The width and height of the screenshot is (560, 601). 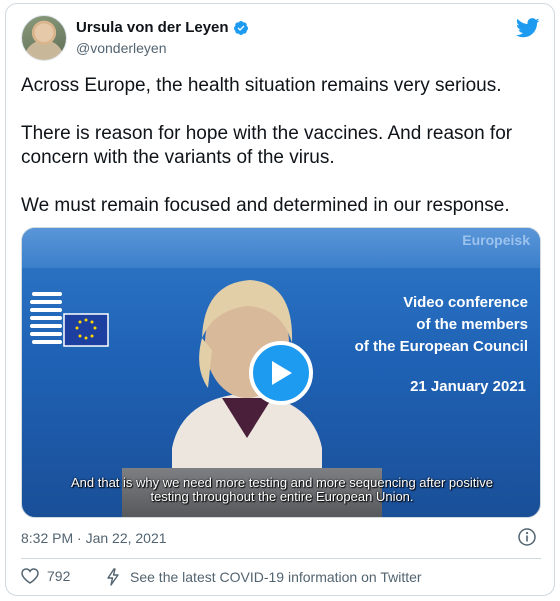 I want to click on author-name-row: Ursula von der Leyen, so click(x=162, y=27).